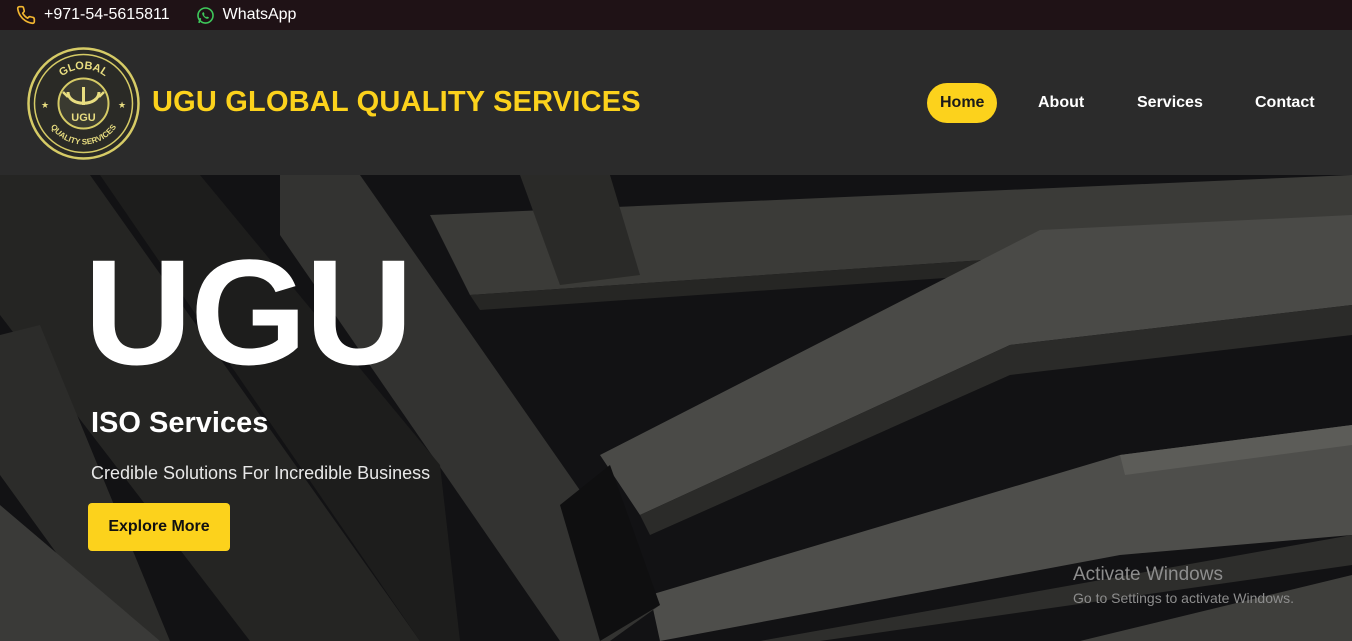 This screenshot has width=1352, height=641. I want to click on nav-home: Home, so click(962, 103).